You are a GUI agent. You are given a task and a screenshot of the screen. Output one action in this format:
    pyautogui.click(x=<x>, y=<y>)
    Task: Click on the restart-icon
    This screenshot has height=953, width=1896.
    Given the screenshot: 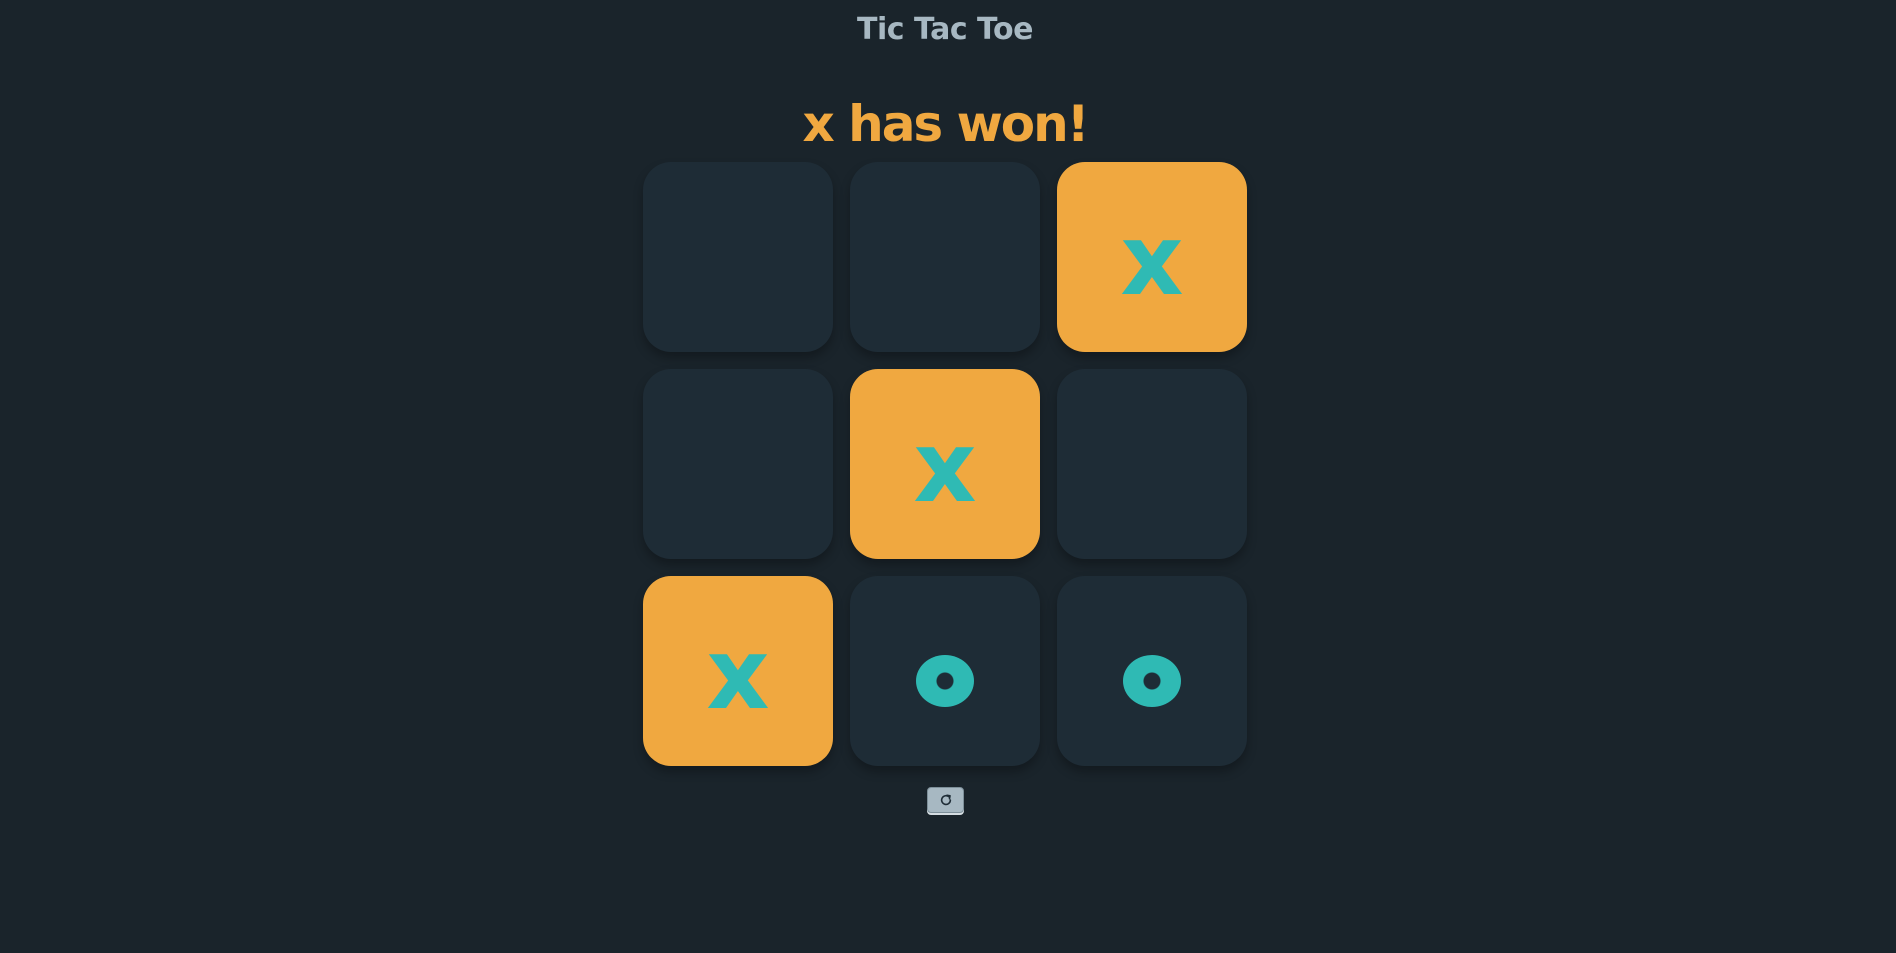 What is the action you would take?
    pyautogui.click(x=946, y=800)
    